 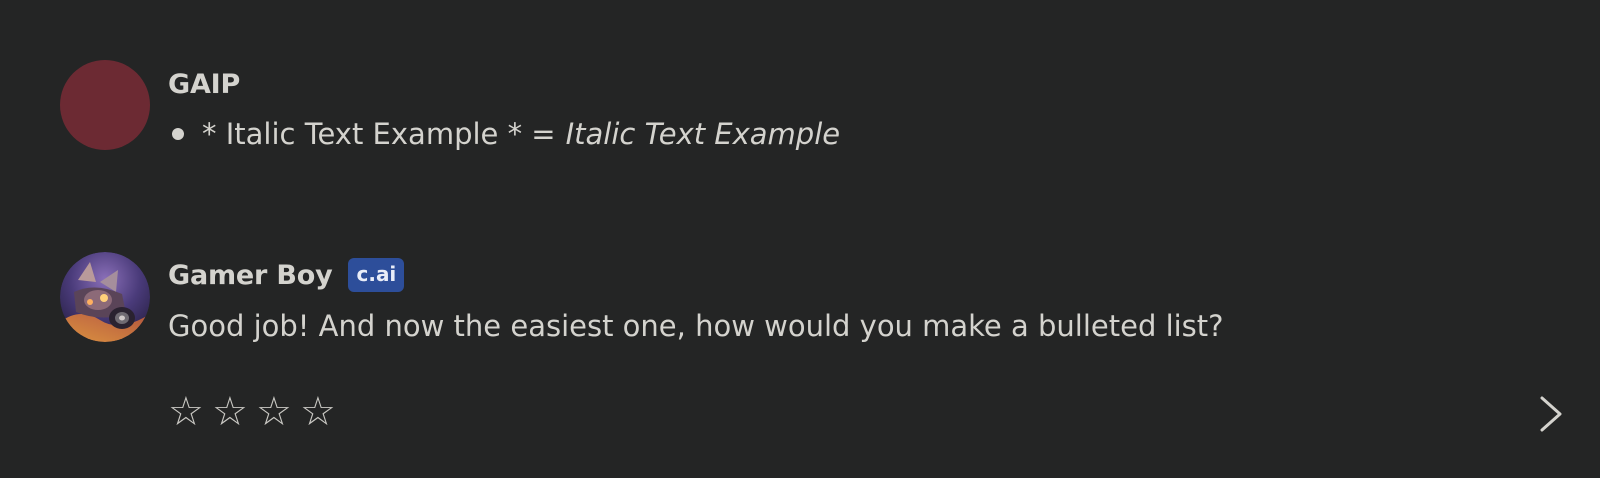 I want to click on cai-badge: c.ai, so click(x=376, y=275).